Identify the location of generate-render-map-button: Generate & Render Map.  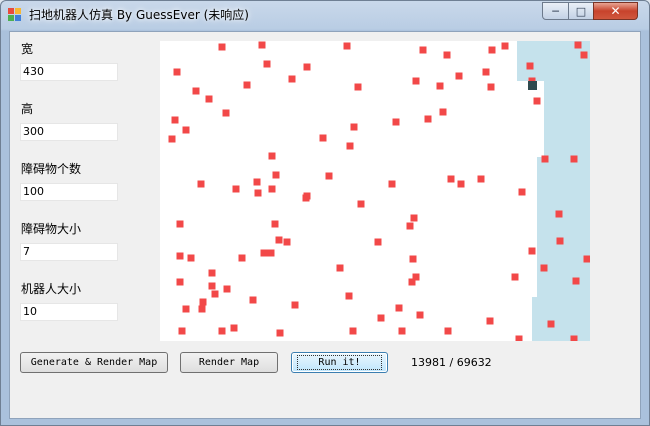
(94, 362).